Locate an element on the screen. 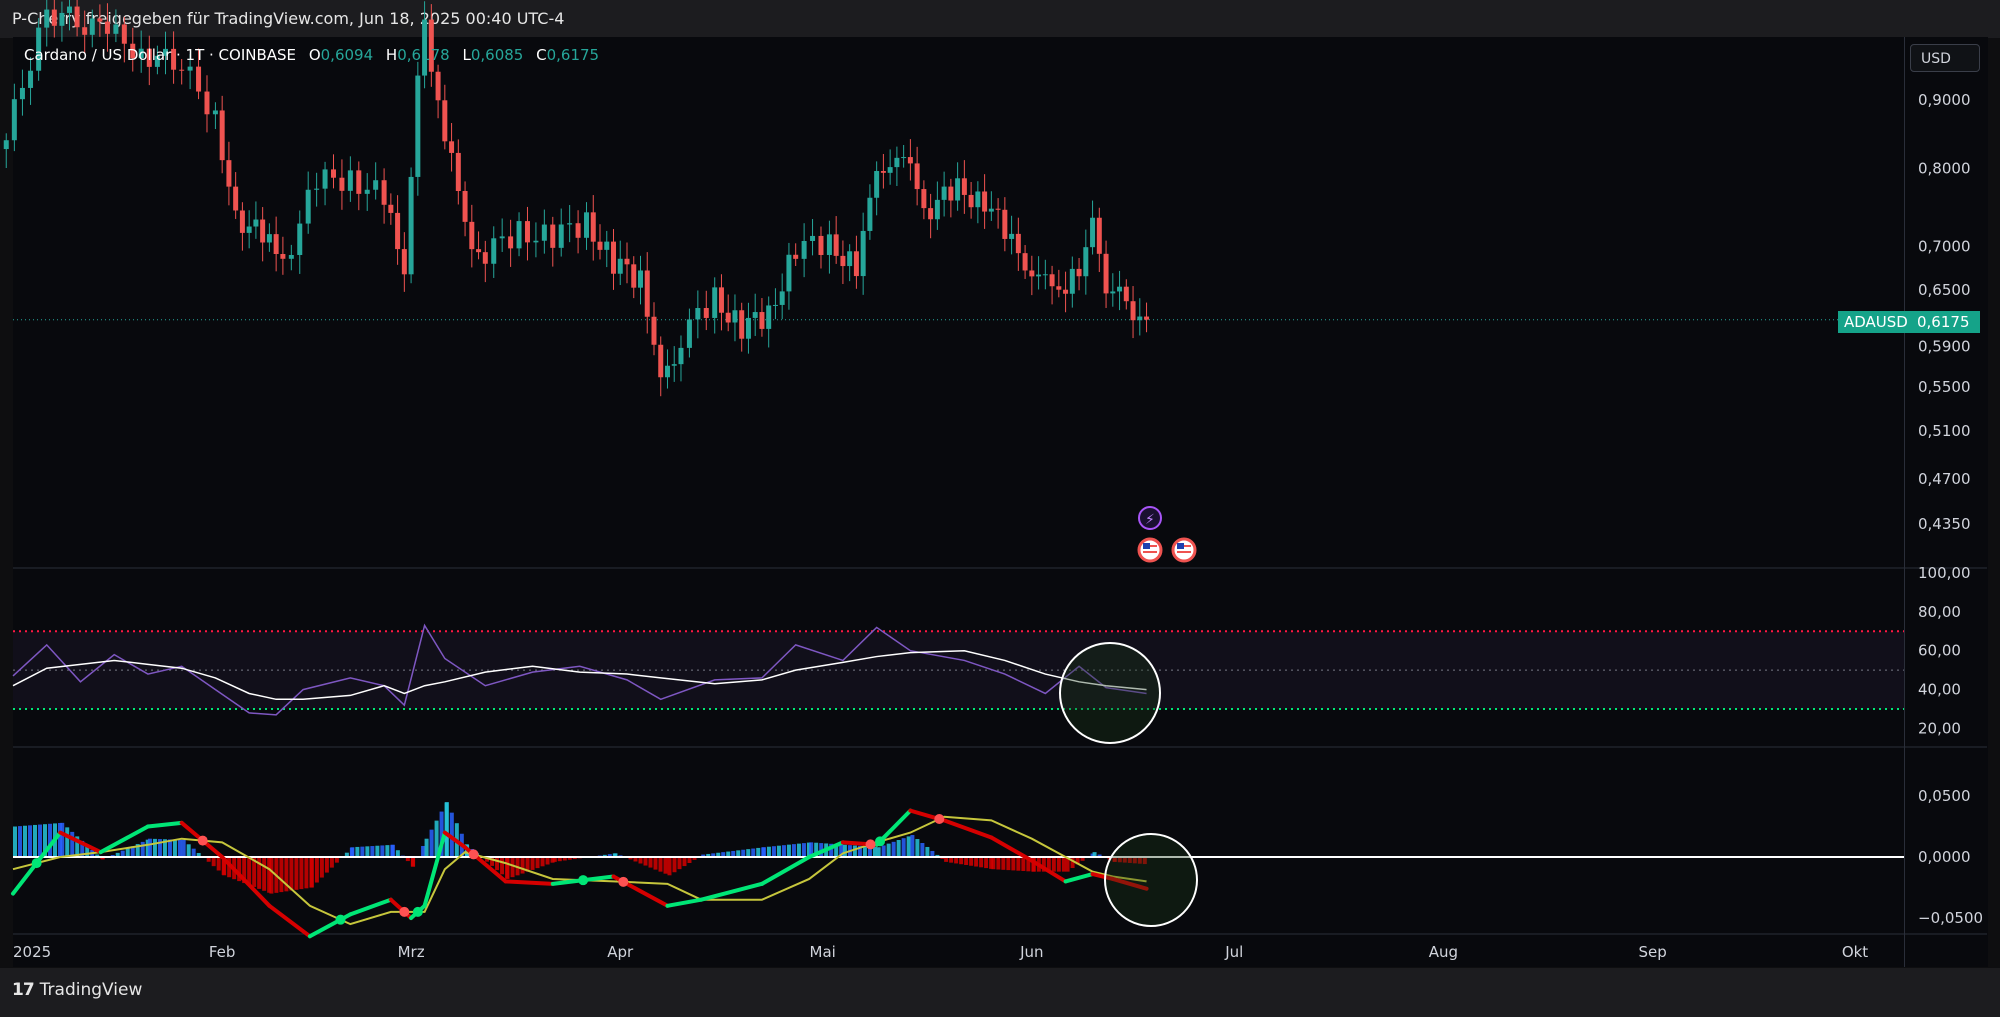  macd-tick-label: 0,0000 is located at coordinates (1944, 857).